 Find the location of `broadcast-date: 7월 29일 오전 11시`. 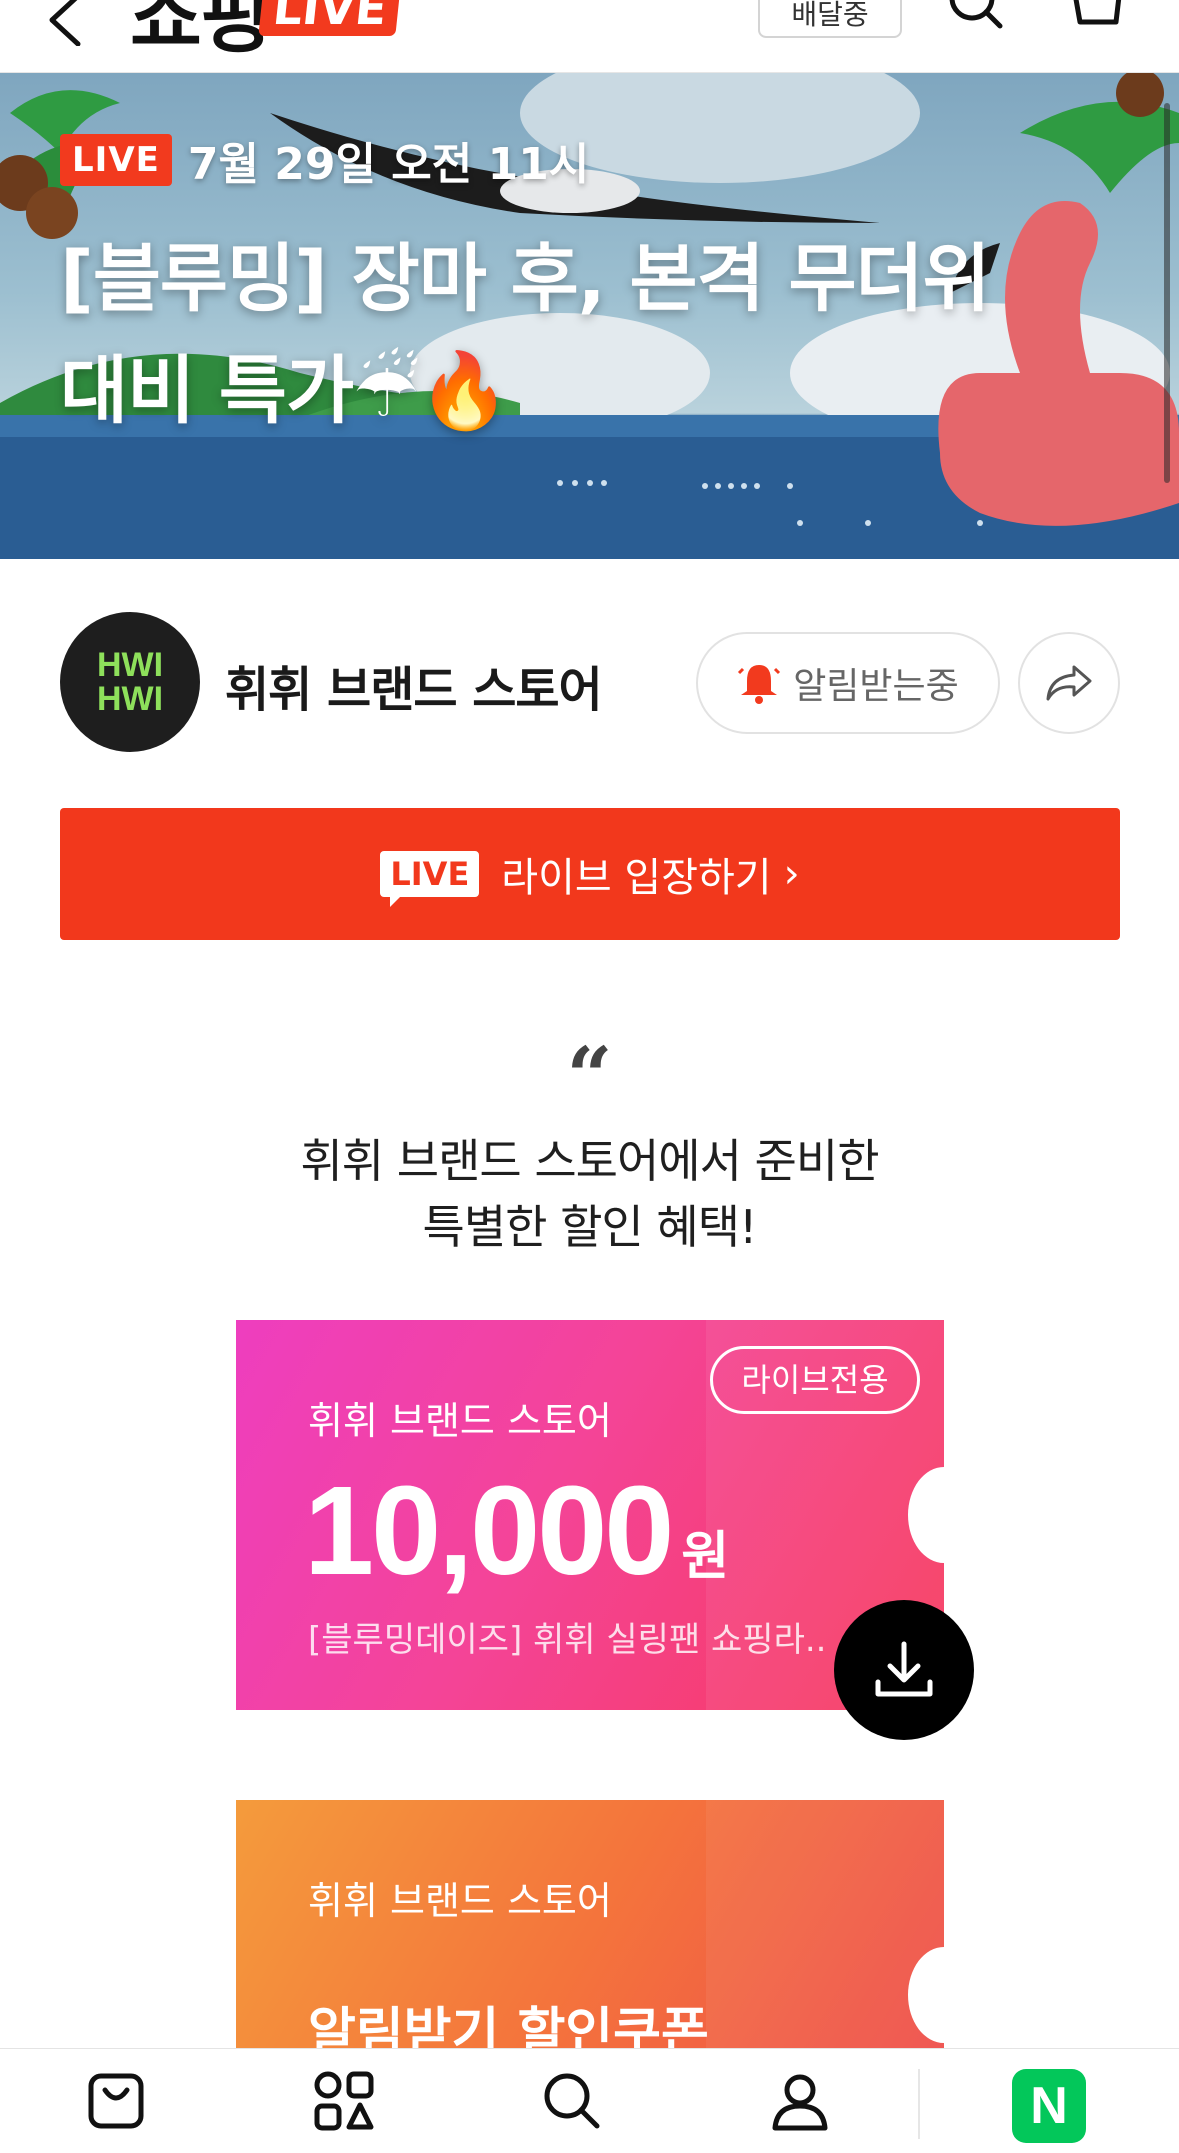

broadcast-date: 7월 29일 오전 11시 is located at coordinates (388, 164).